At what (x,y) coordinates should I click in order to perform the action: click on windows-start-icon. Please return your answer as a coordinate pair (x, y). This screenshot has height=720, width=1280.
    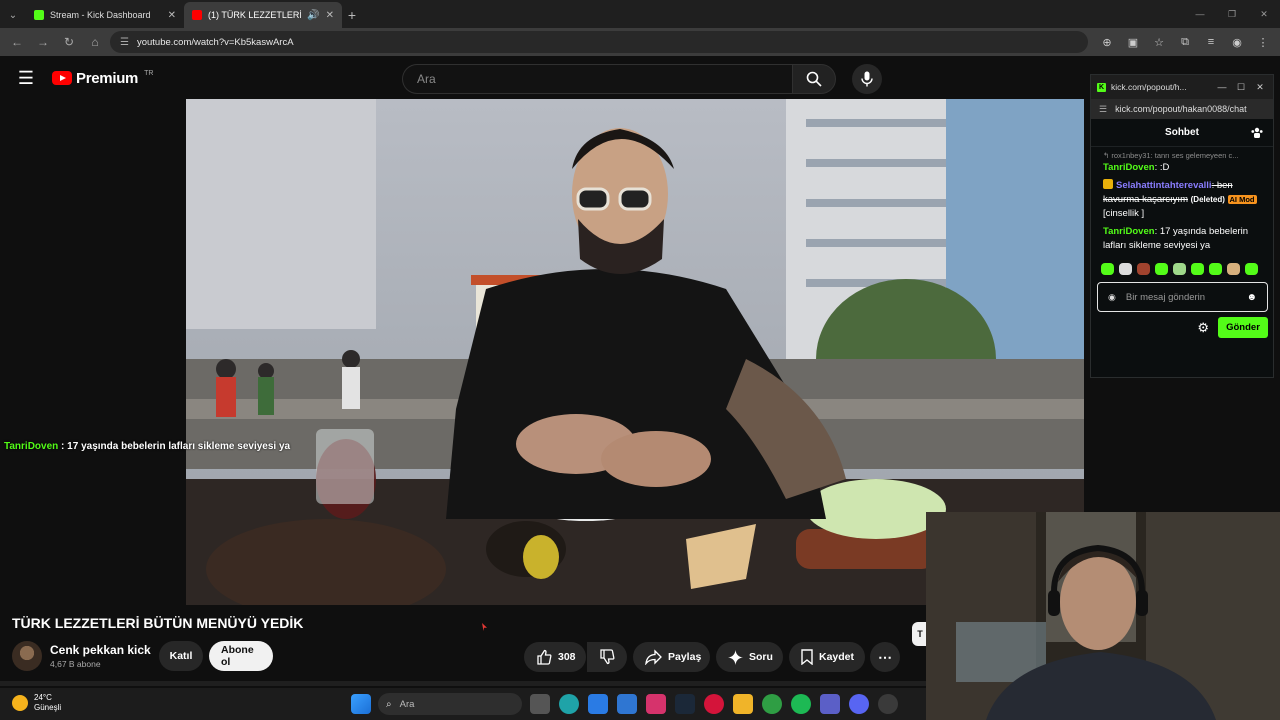
    Looking at the image, I should click on (361, 704).